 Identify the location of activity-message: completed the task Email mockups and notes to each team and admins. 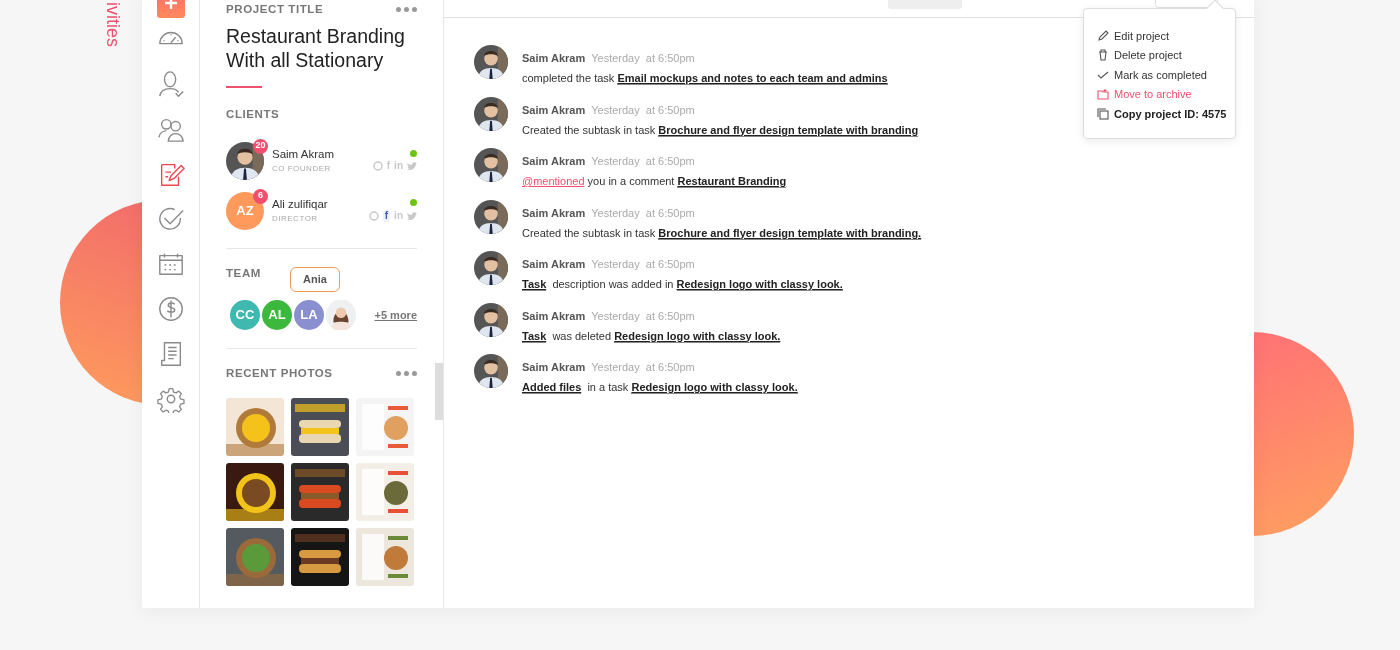
(705, 79).